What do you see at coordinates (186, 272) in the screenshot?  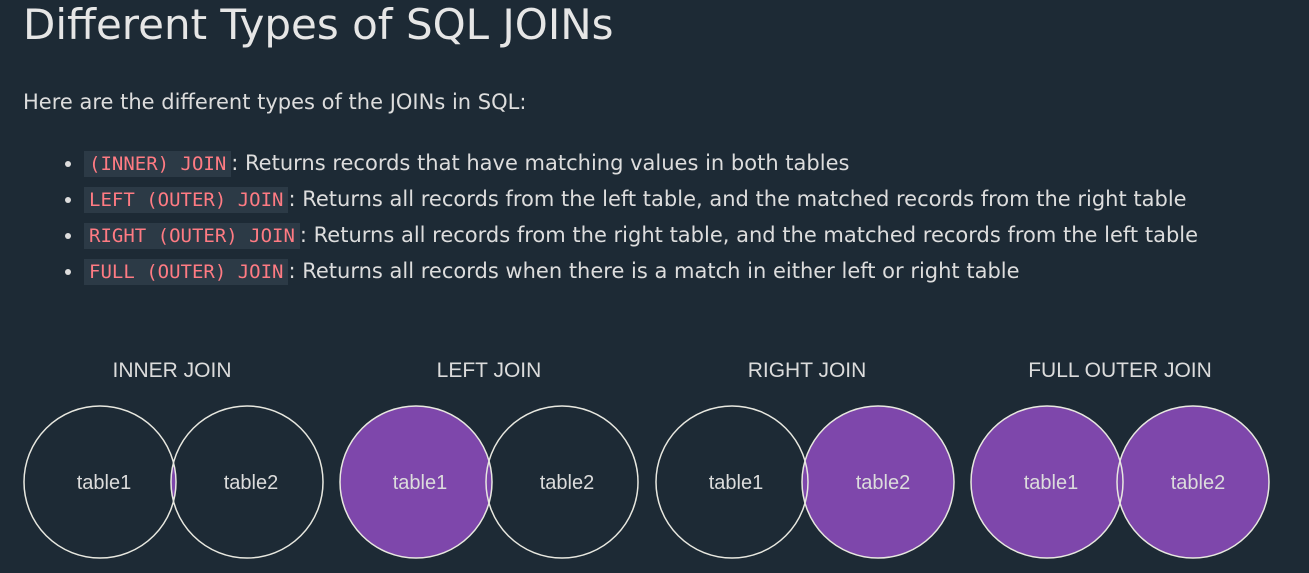 I see `keyword-full-join: FULL (OUTER) JOIN` at bounding box center [186, 272].